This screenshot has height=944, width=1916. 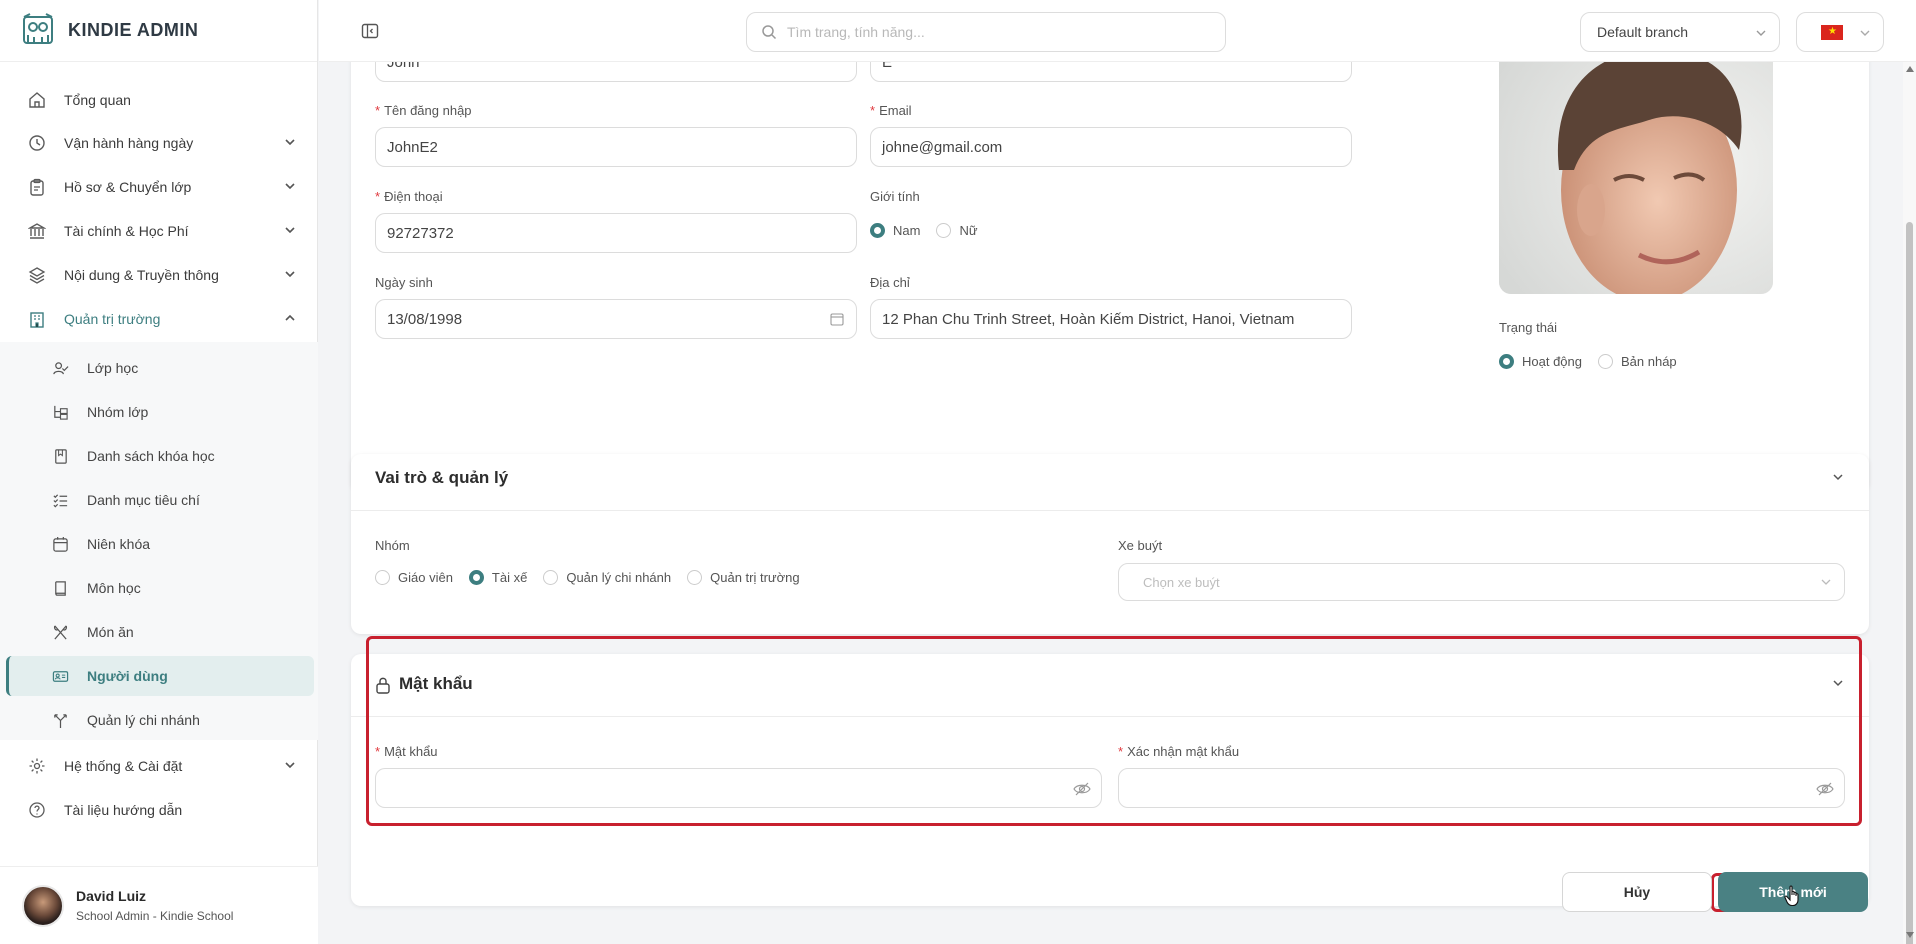 What do you see at coordinates (616, 319) in the screenshot?
I see `dob-field: 13/08/1998` at bounding box center [616, 319].